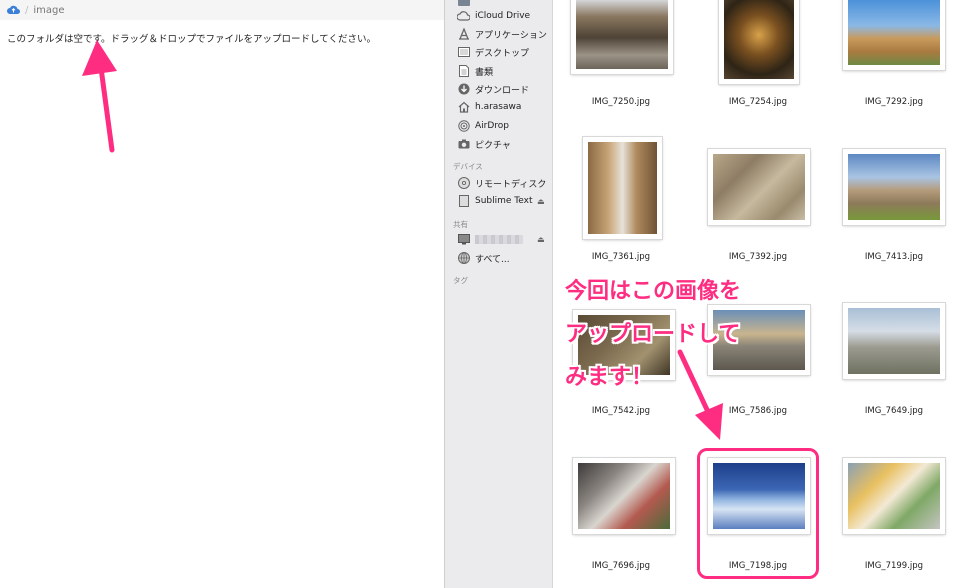 The width and height of the screenshot is (960, 588). I want to click on cloud-upload-icon, so click(13, 10).